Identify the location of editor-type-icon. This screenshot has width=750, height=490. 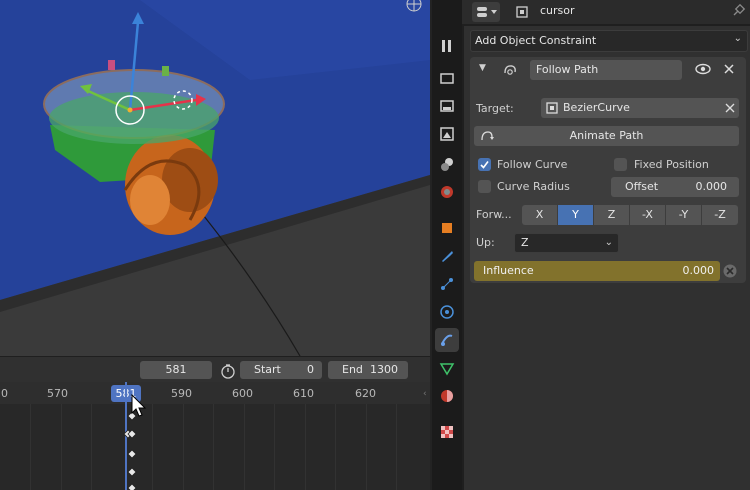
(486, 12).